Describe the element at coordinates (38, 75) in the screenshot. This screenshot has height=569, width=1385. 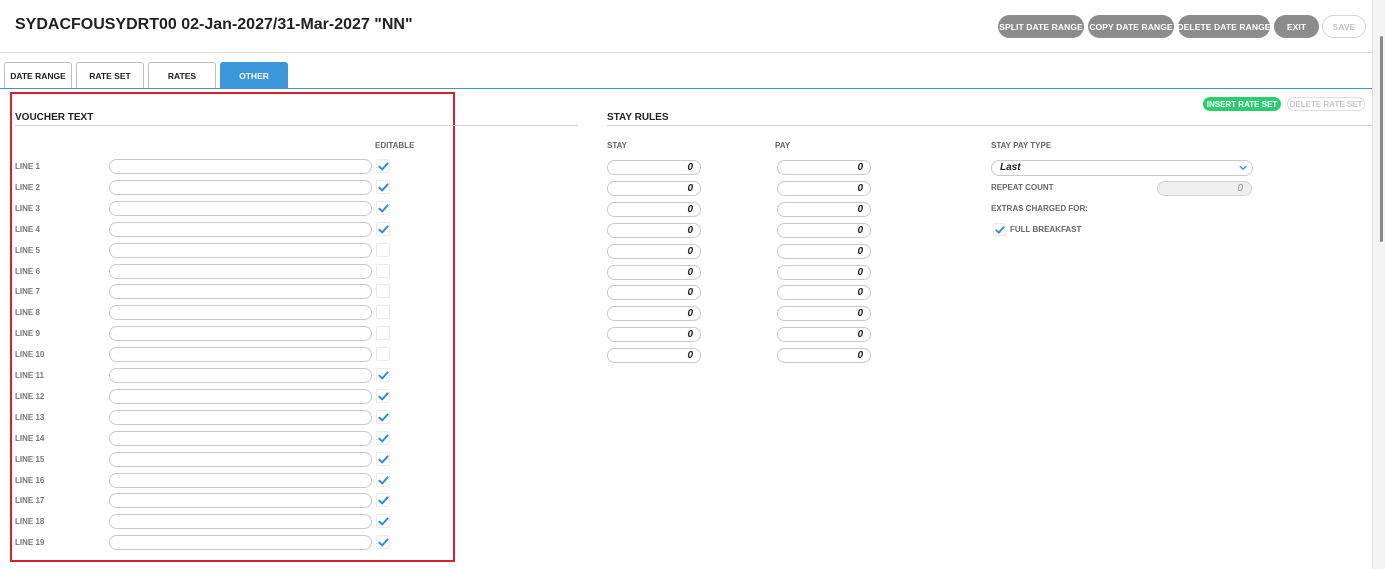
I see `tab-date-range: DATE RANGE` at that location.